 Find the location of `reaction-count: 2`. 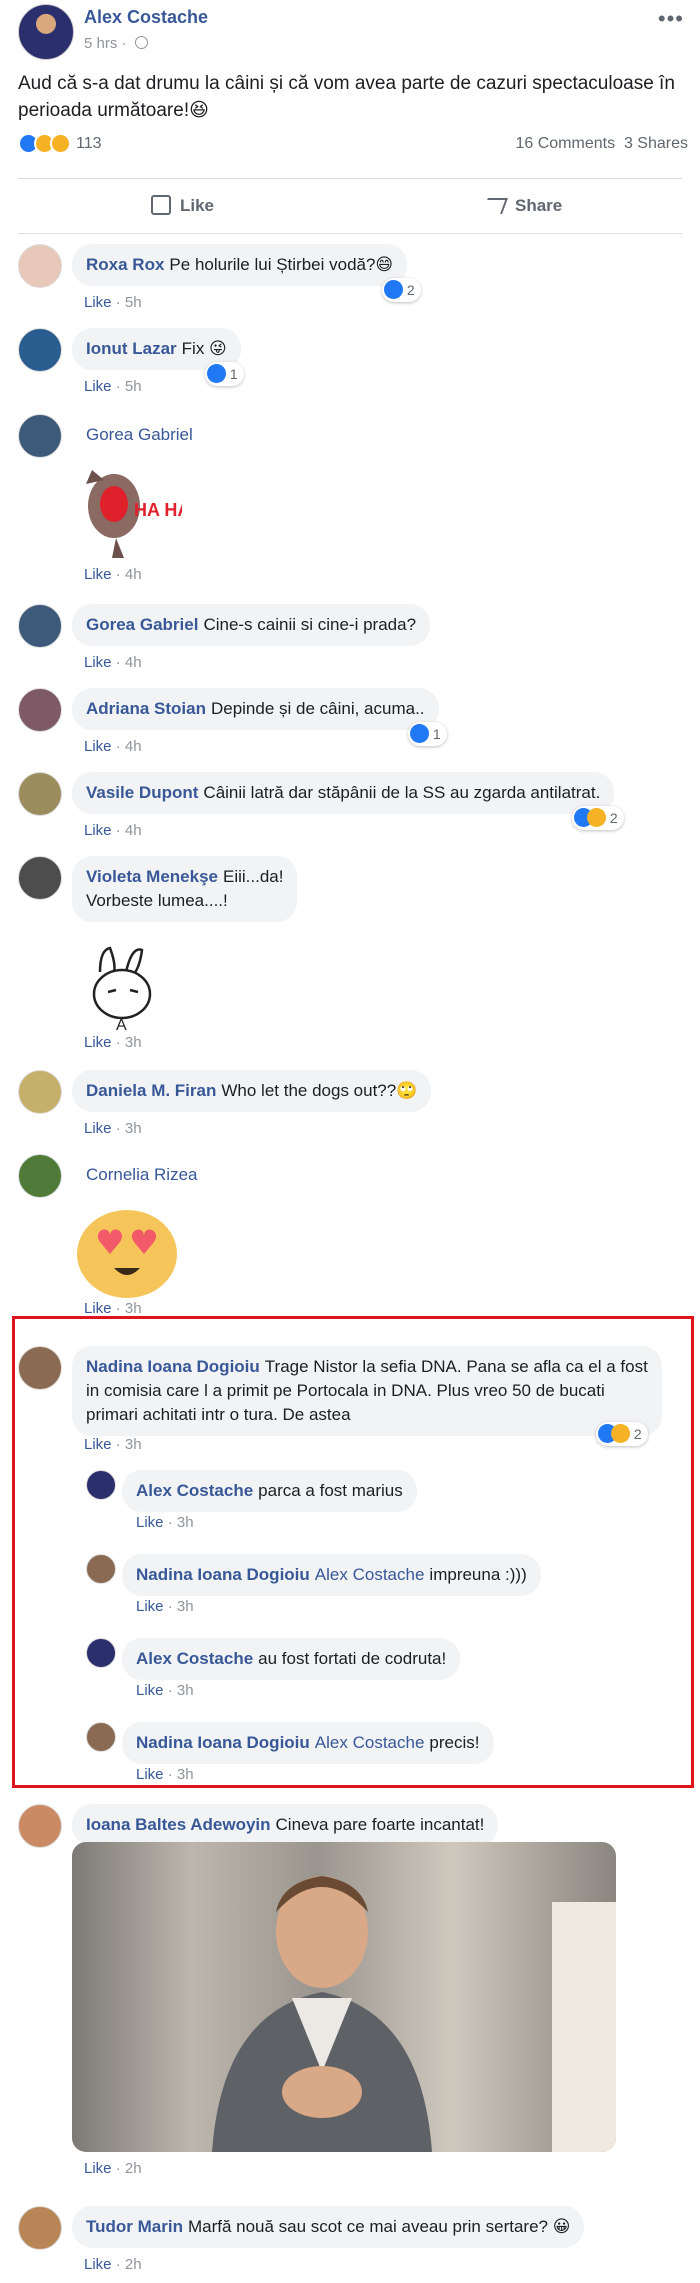

reaction-count: 2 is located at coordinates (637, 1434).